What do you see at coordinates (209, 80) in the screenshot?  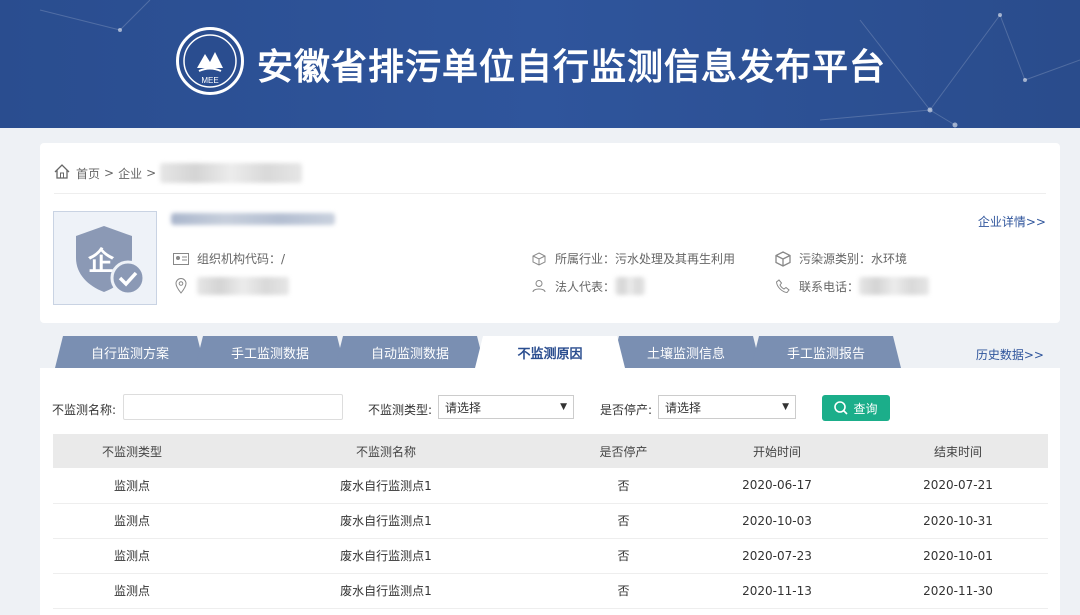 I see `svg-text: MEE` at bounding box center [209, 80].